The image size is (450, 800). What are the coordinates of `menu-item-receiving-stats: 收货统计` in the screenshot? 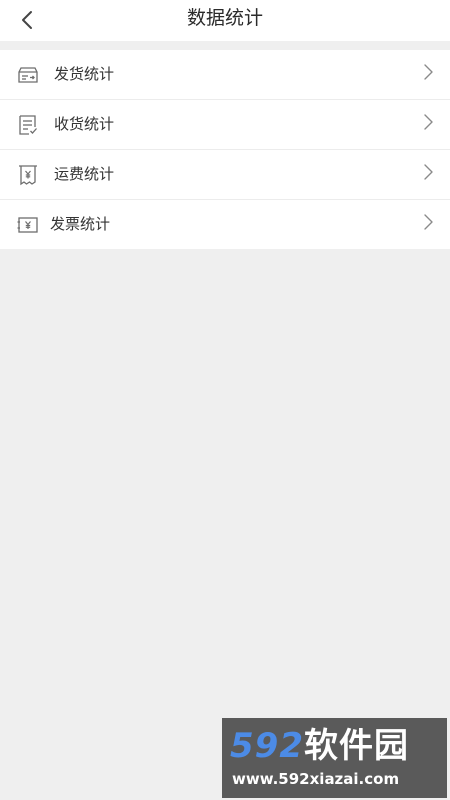 It's located at (225, 125).